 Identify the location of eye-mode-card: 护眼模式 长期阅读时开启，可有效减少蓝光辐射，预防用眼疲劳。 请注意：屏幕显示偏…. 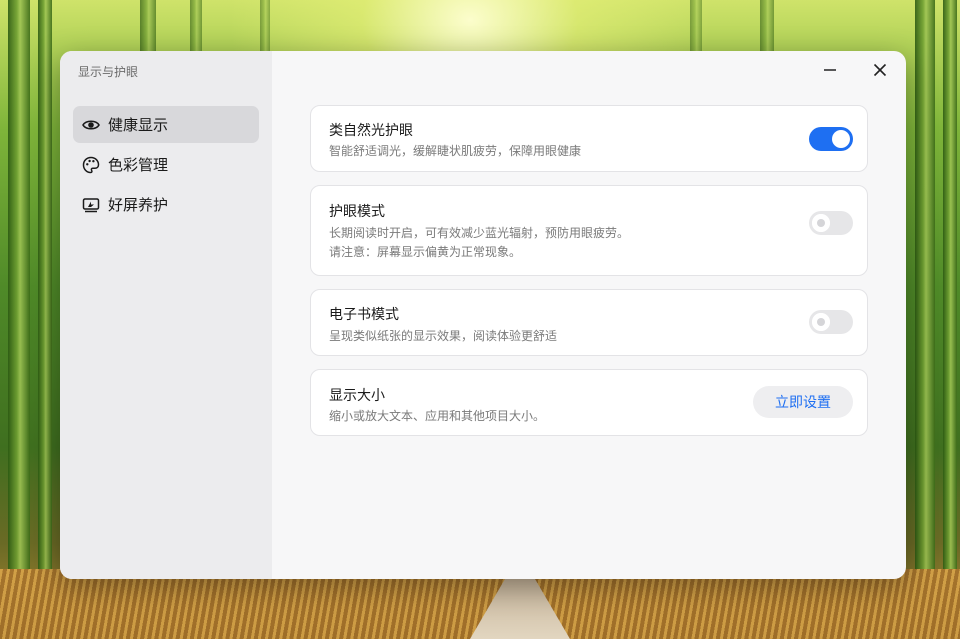
(589, 230).